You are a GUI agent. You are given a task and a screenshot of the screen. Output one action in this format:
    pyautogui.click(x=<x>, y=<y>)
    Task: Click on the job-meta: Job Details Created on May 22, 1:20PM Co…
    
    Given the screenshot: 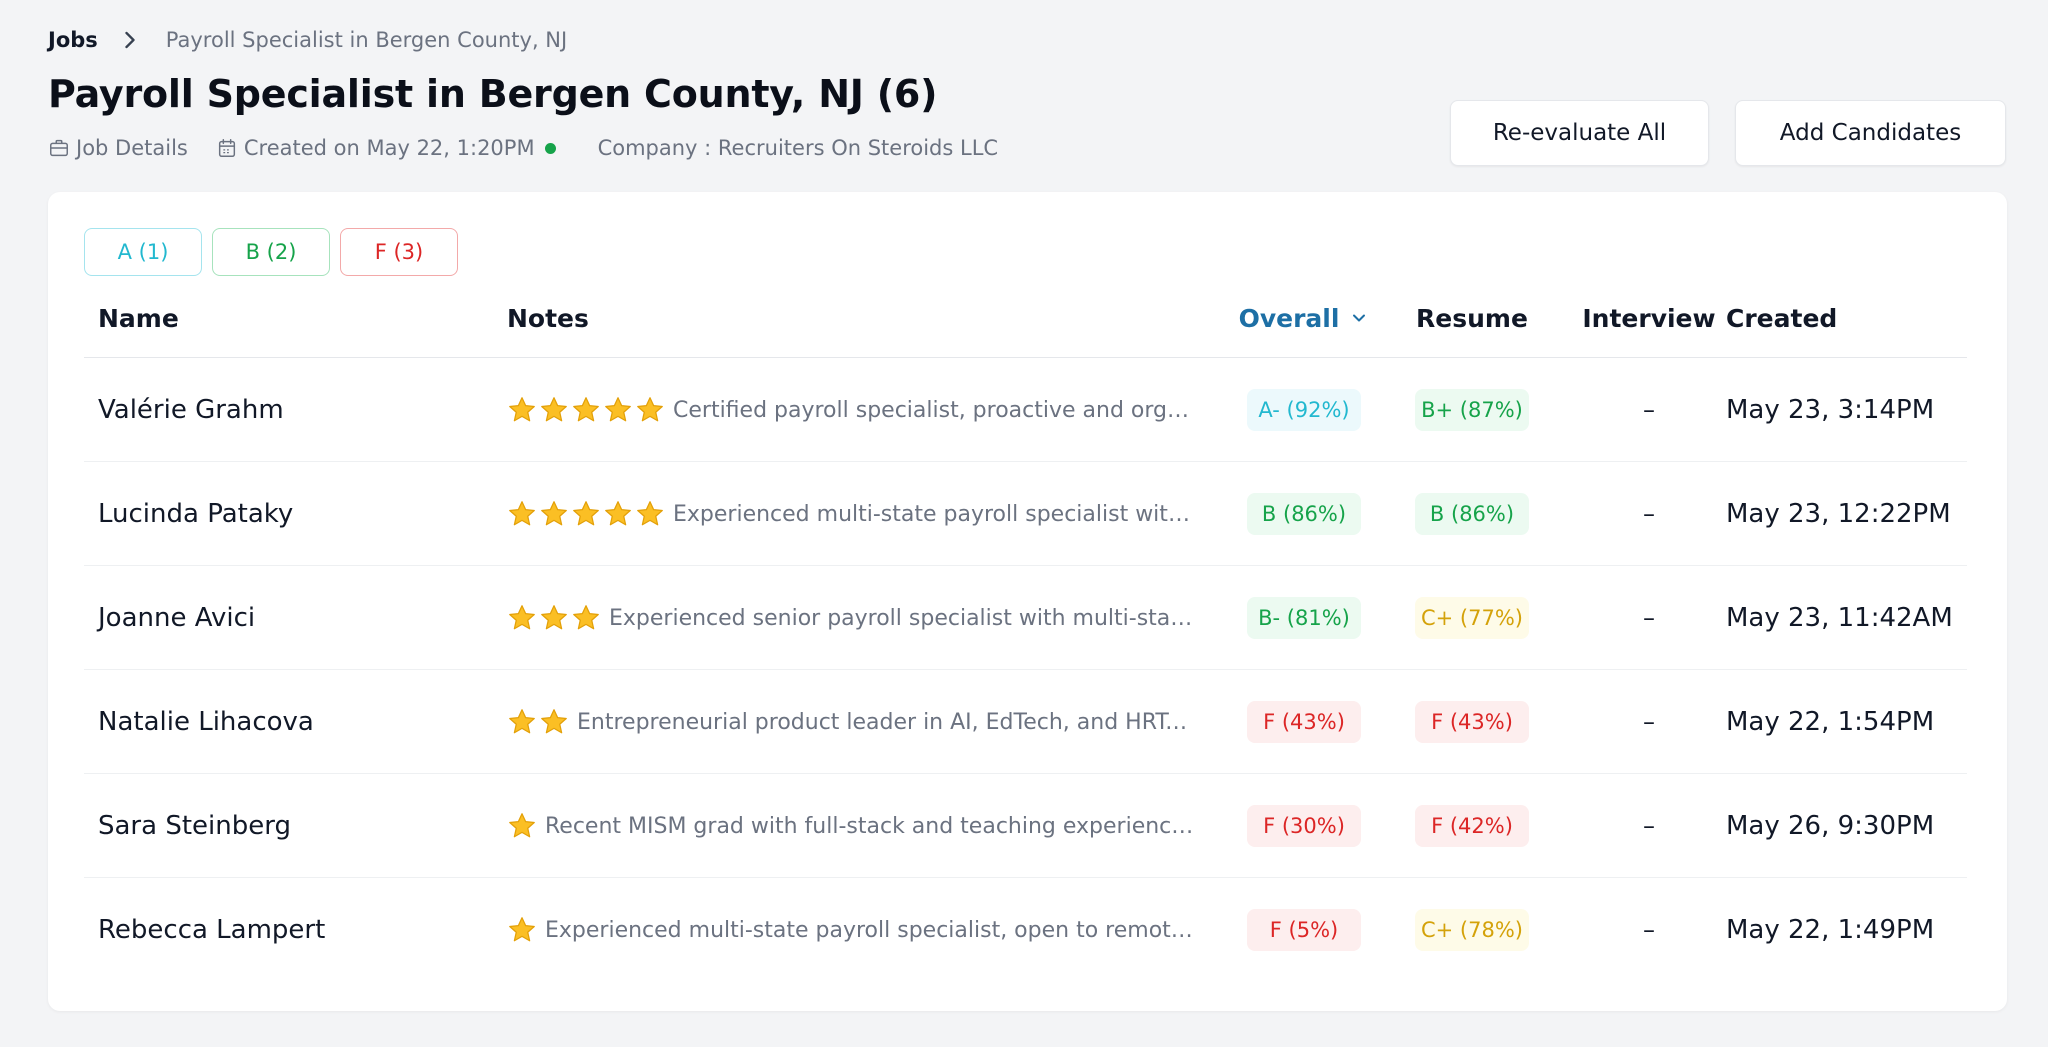 What is the action you would take?
    pyautogui.click(x=523, y=148)
    